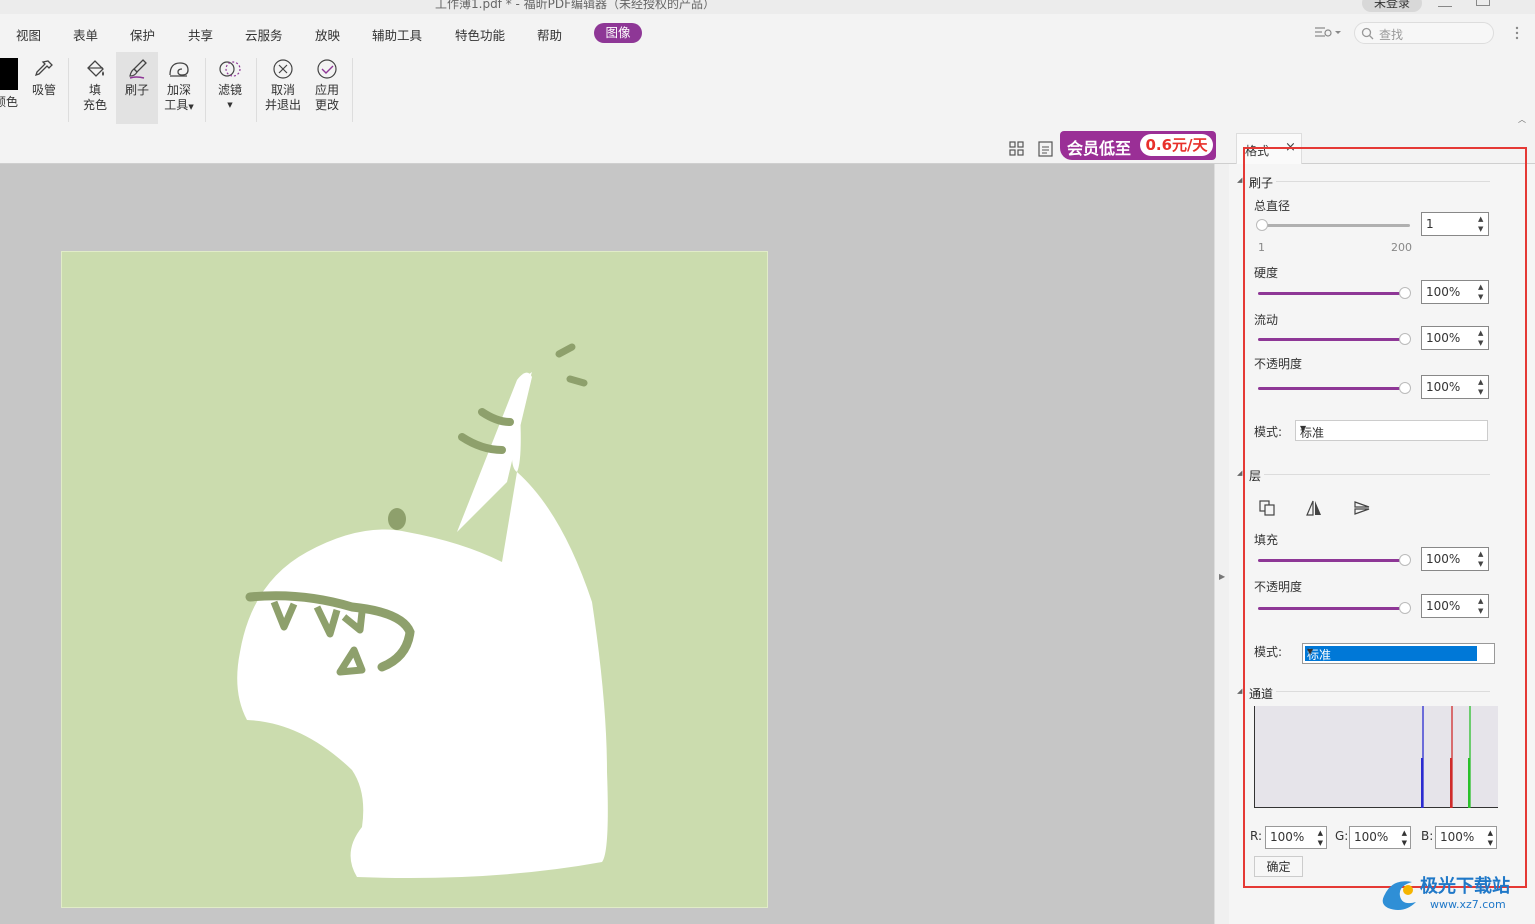 This screenshot has height=924, width=1535. Describe the element at coordinates (1221, 544) in the screenshot. I see `panel-splitter: ▶` at that location.